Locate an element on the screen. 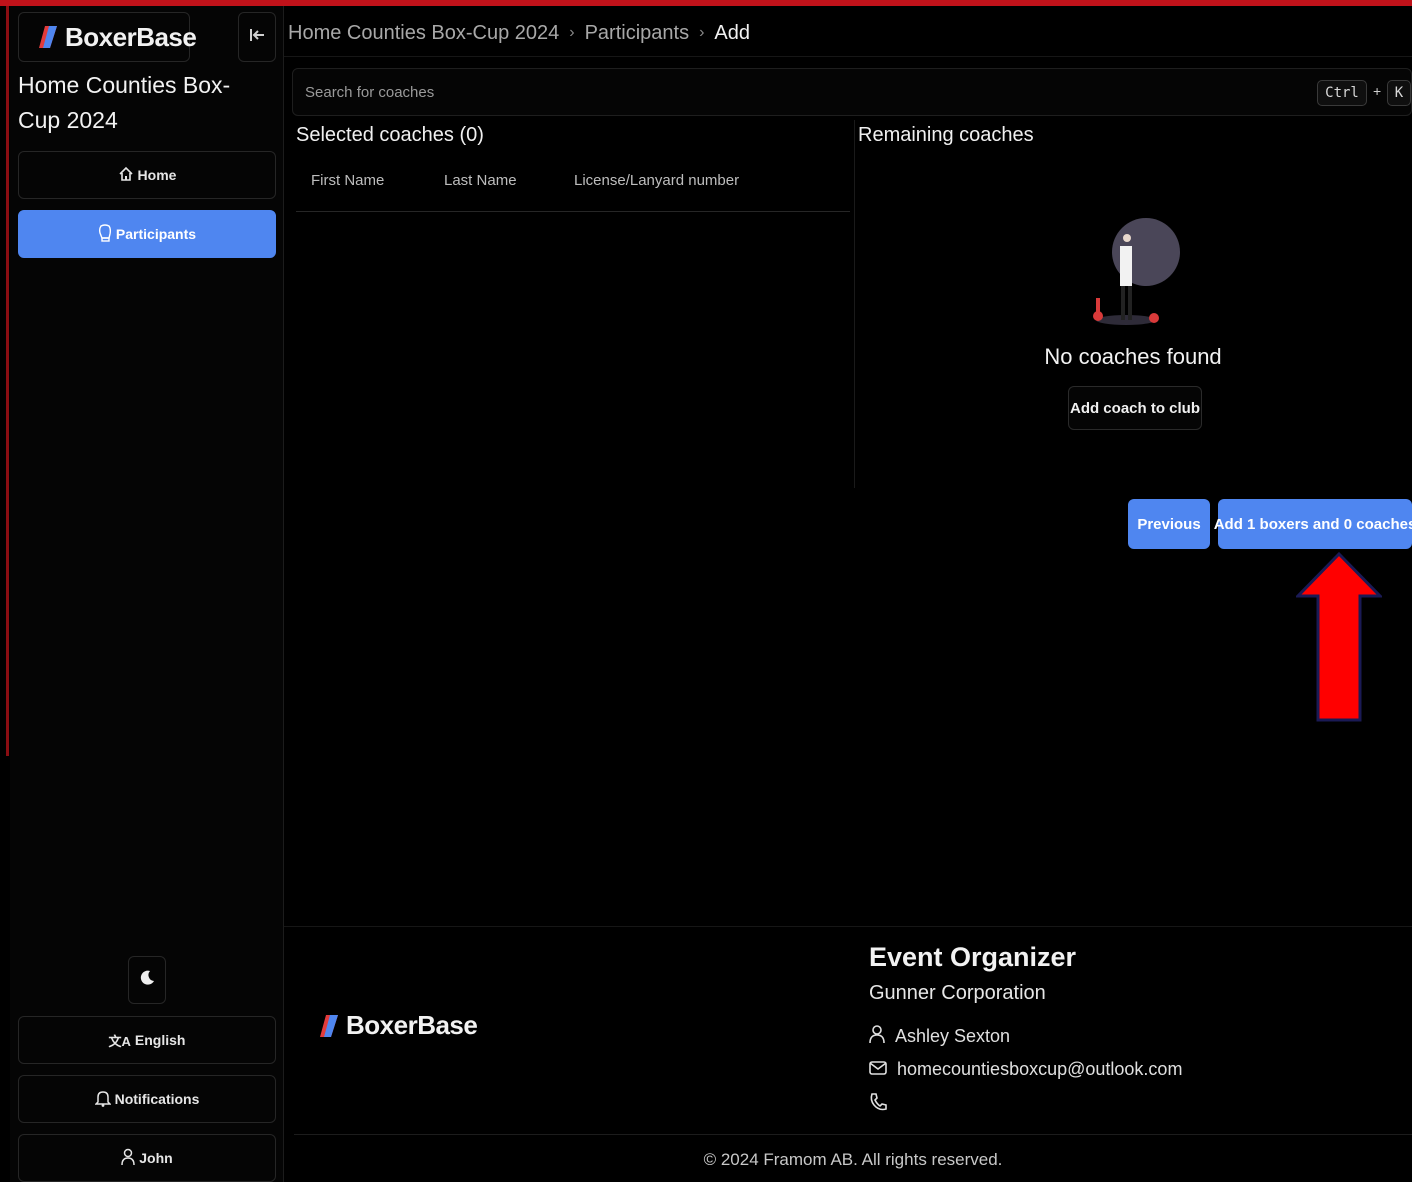  selected-coaches-title: Selected coaches (0) is located at coordinates (390, 135).